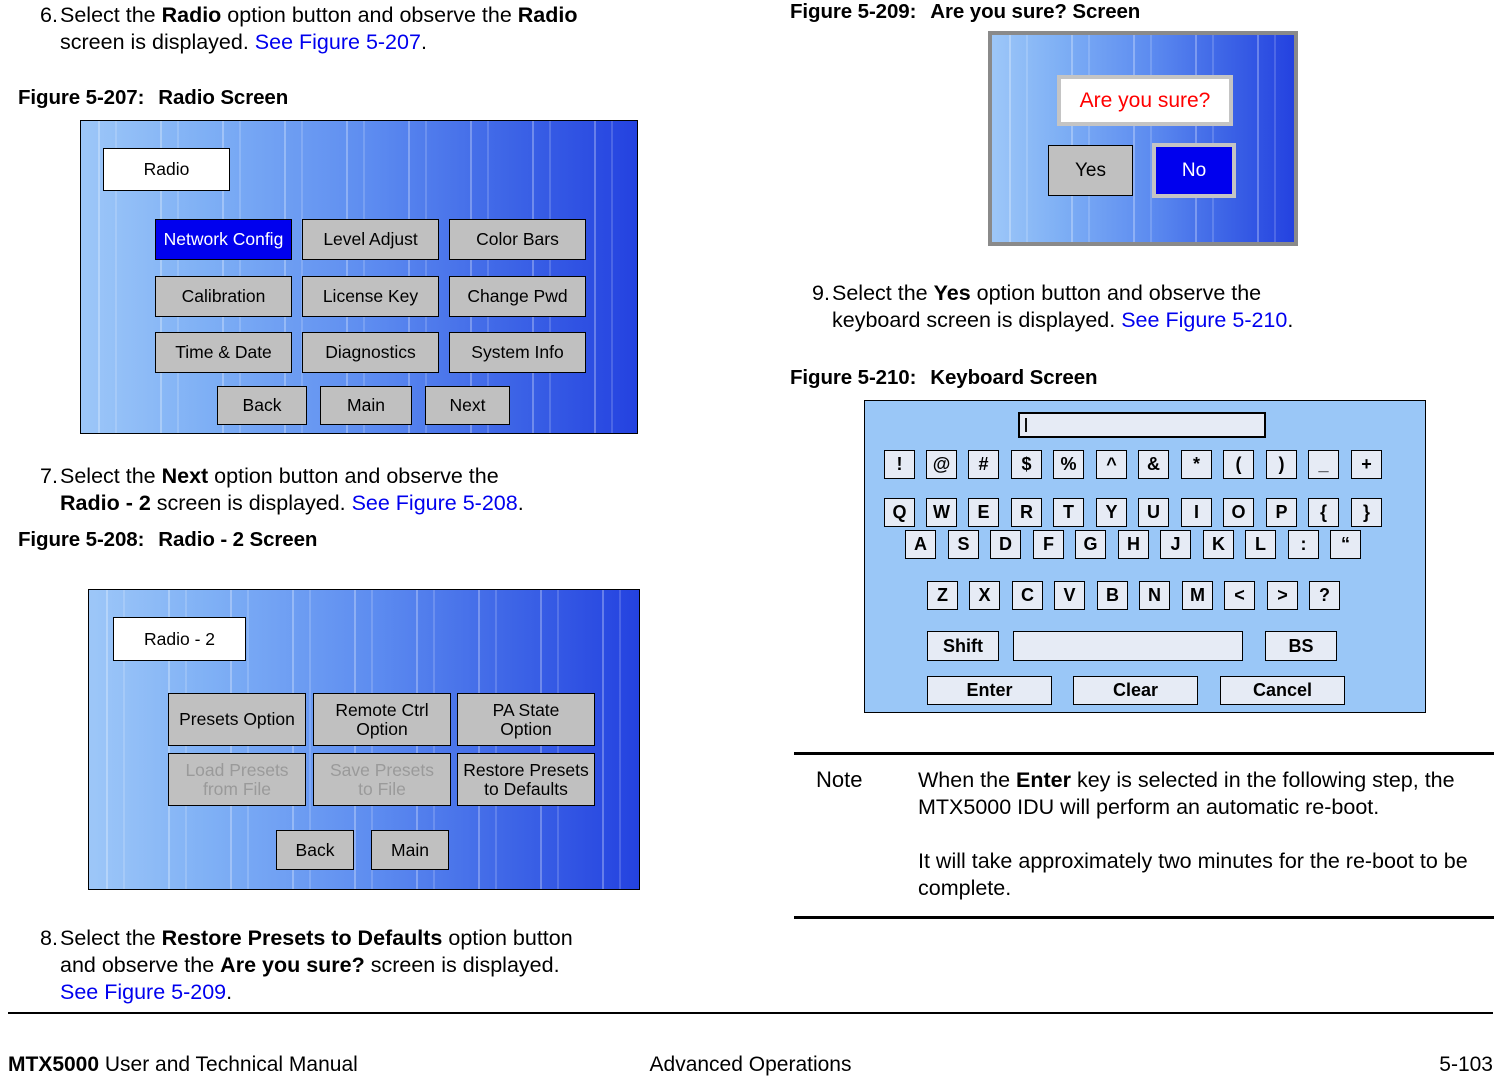 The width and height of the screenshot is (1501, 1091). Describe the element at coordinates (526, 719) in the screenshot. I see `radio-2-button-pa-state-option: PA State Option` at that location.